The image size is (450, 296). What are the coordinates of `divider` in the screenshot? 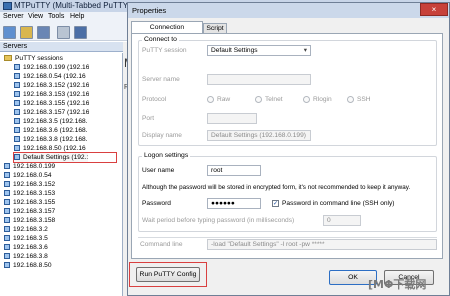 It's located at (287, 237).